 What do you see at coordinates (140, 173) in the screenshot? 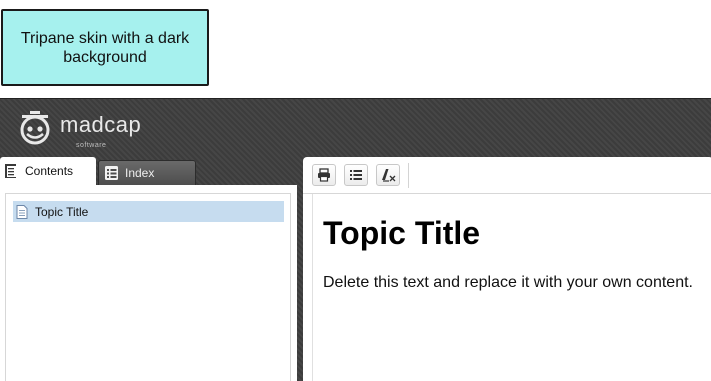
I see `tab-index-label: Index` at bounding box center [140, 173].